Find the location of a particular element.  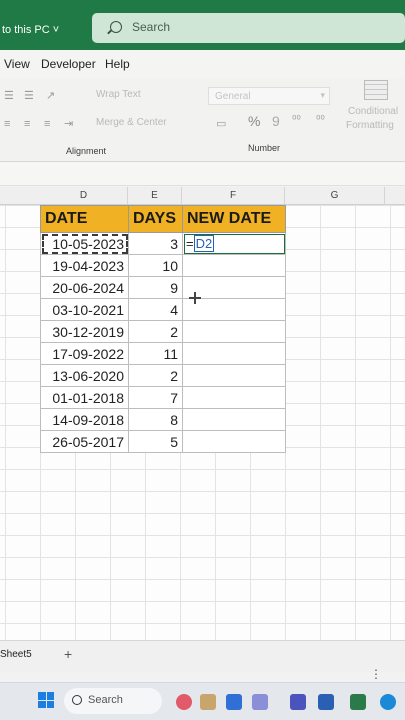

currency-icon: ▭ is located at coordinates (221, 124).